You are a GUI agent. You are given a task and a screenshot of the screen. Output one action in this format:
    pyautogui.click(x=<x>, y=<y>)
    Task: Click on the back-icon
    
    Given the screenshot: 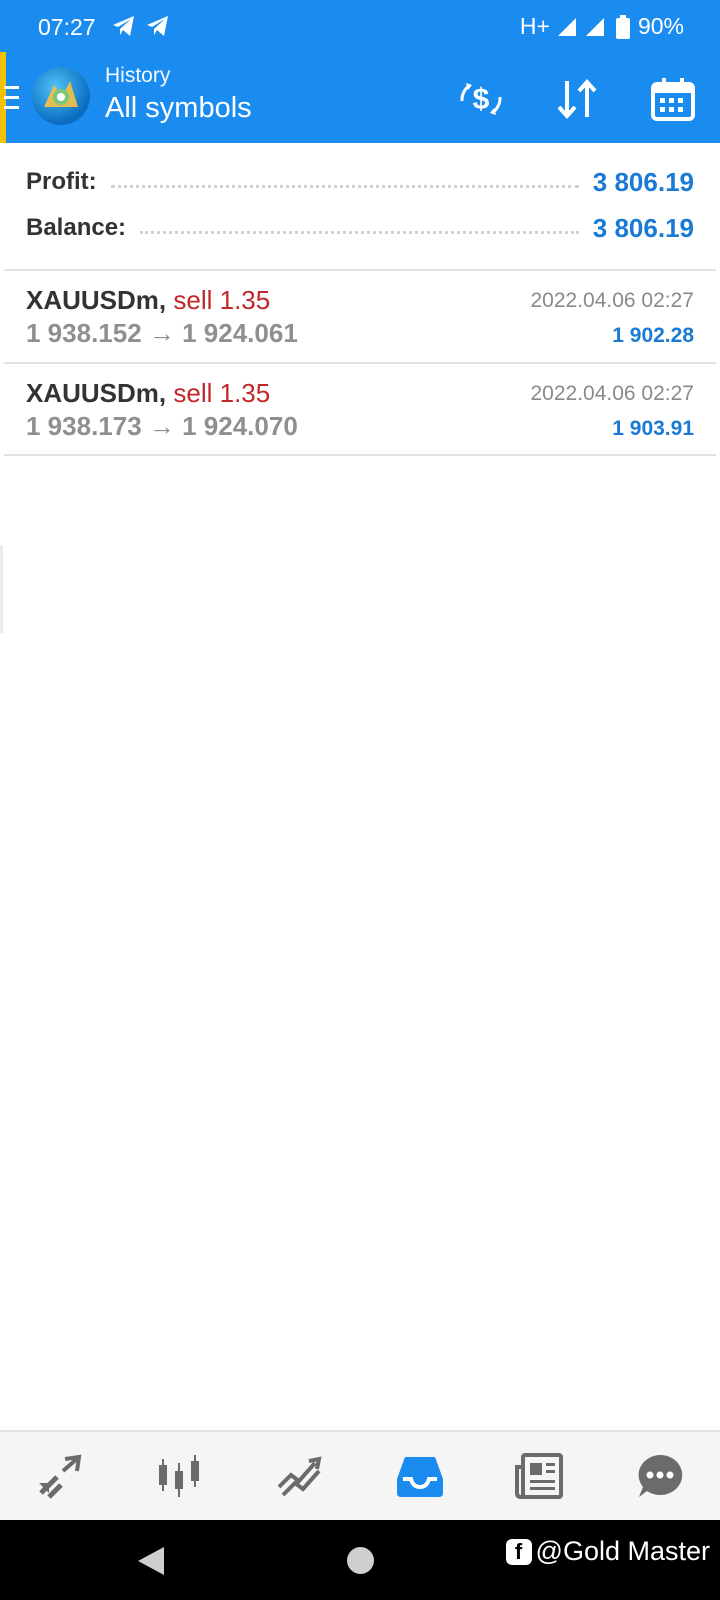 What is the action you would take?
    pyautogui.click(x=151, y=1561)
    